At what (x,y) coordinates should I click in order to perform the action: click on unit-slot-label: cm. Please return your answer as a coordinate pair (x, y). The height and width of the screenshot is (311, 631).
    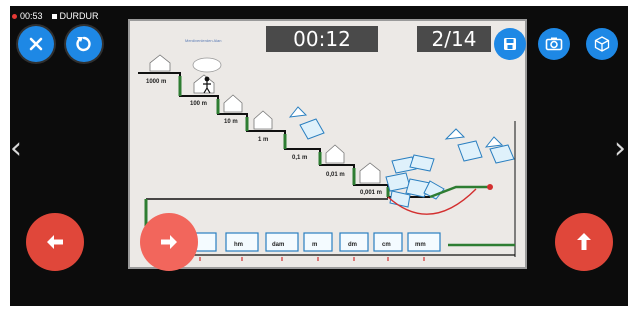
    Looking at the image, I should click on (386, 245).